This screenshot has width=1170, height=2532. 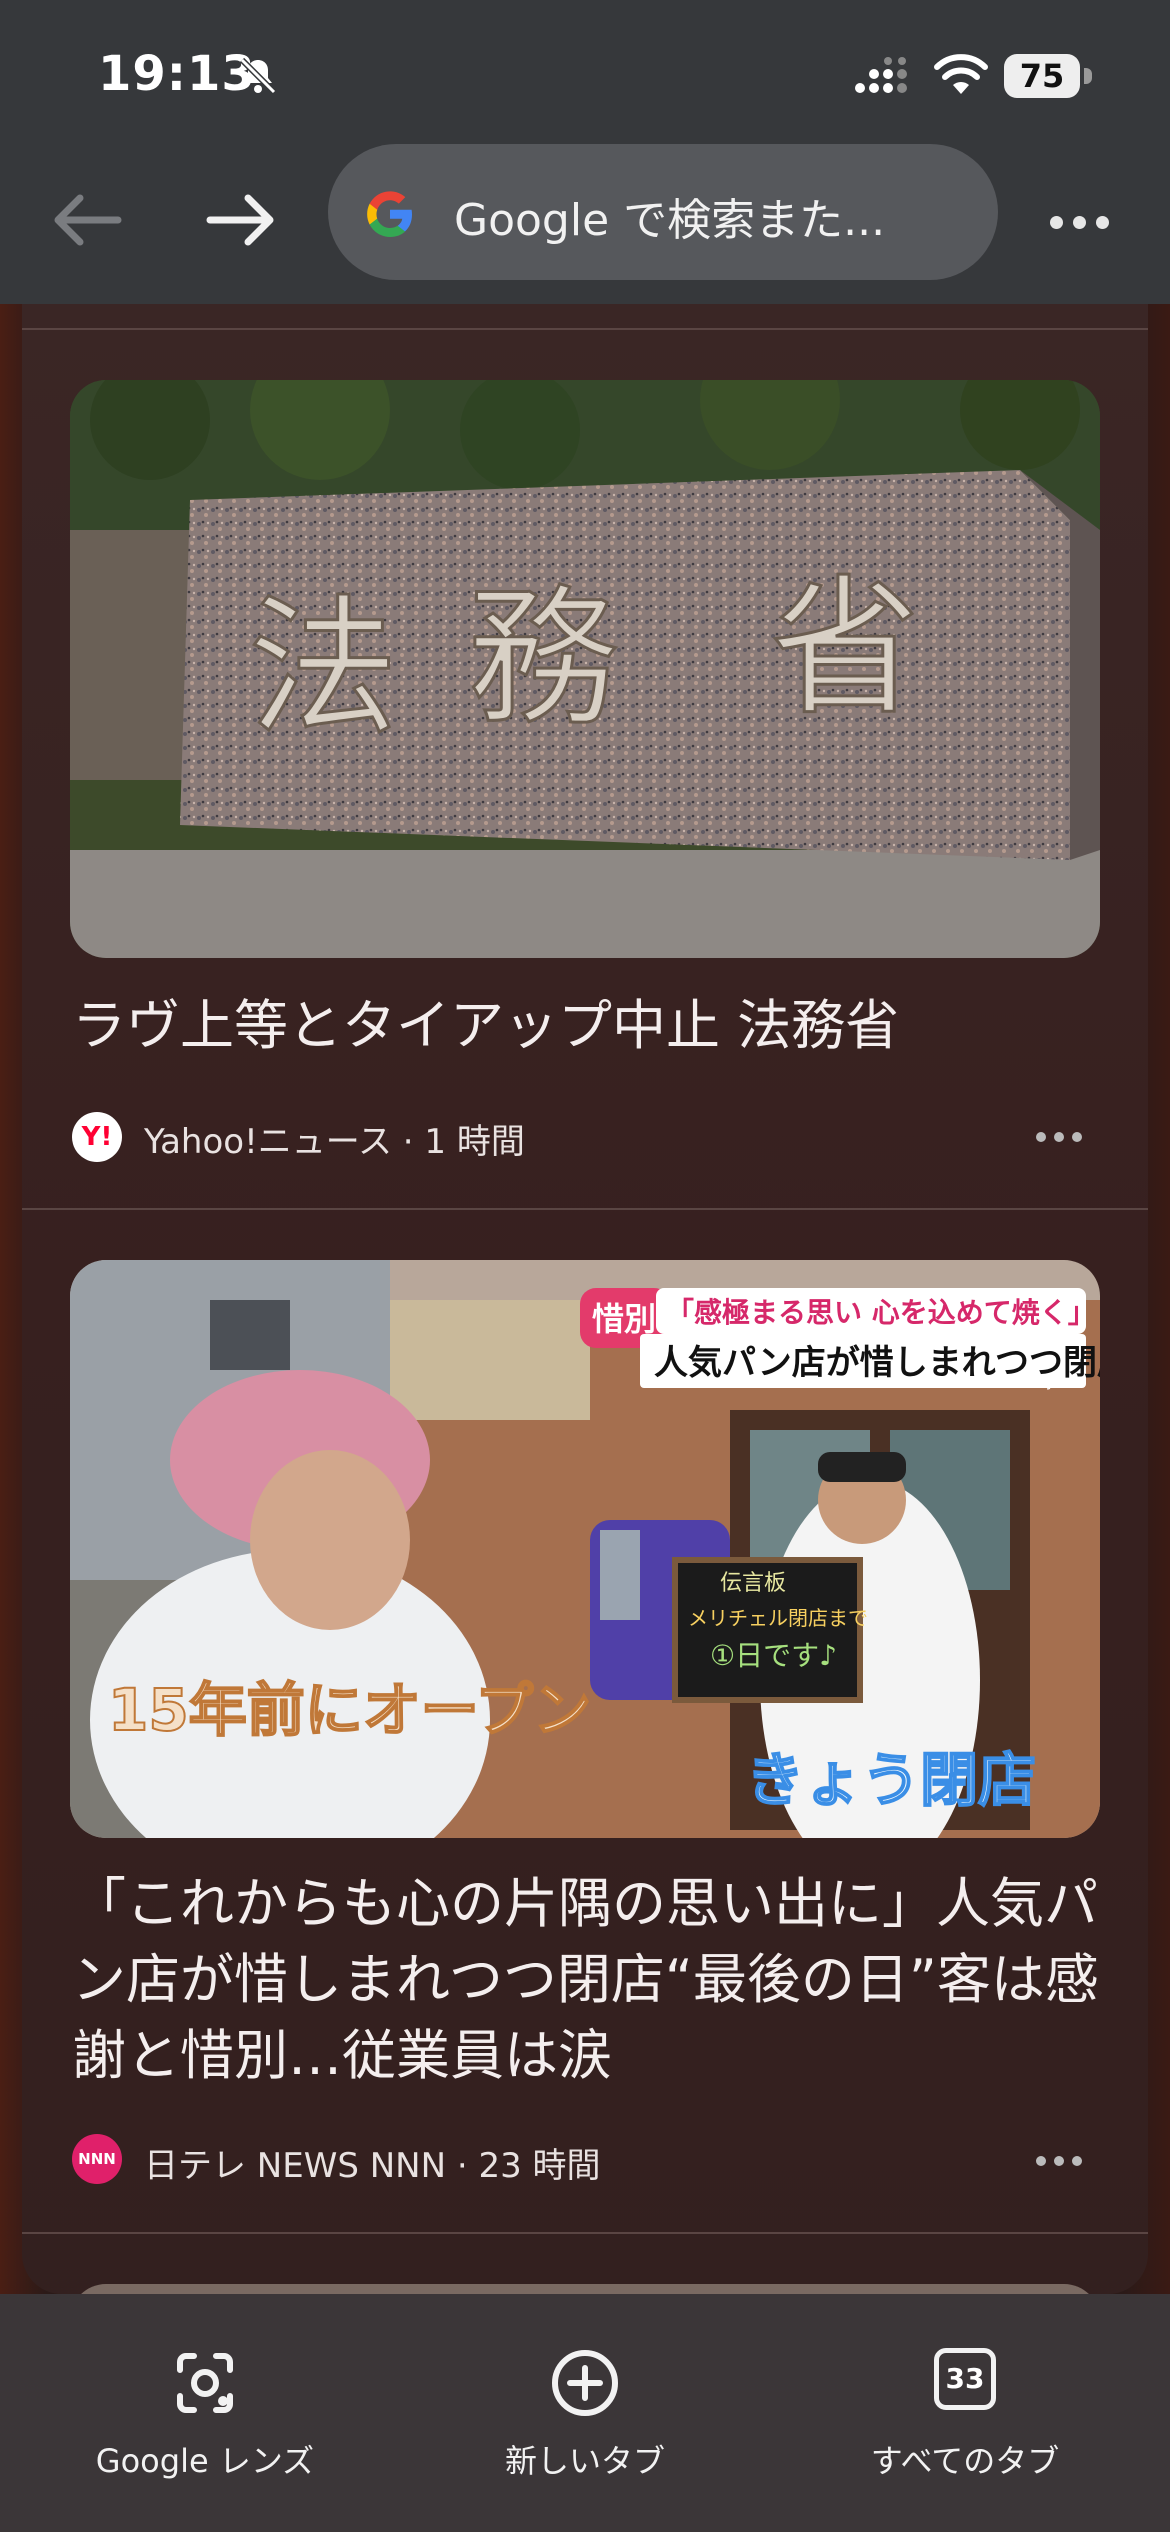 What do you see at coordinates (349, 1710) in the screenshot?
I see `caption-left: 15年前にオープン` at bounding box center [349, 1710].